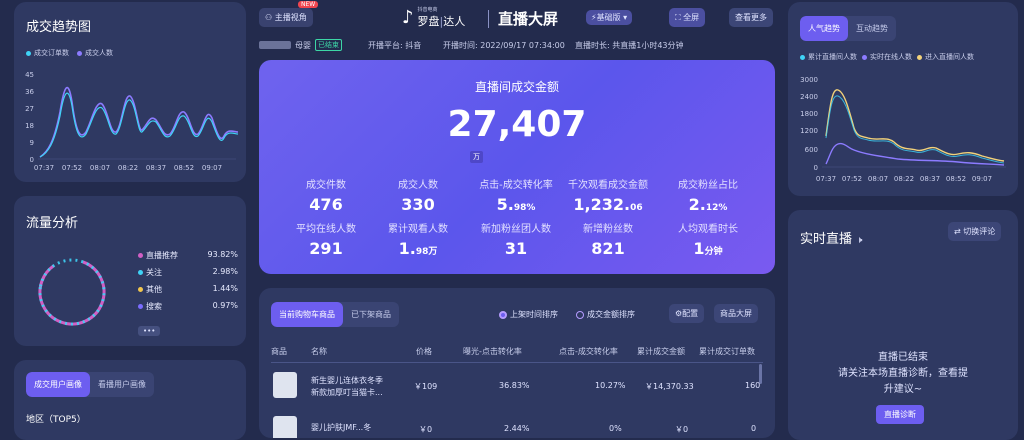  I want to click on live-title: 实时直播 🕨, so click(831, 239).